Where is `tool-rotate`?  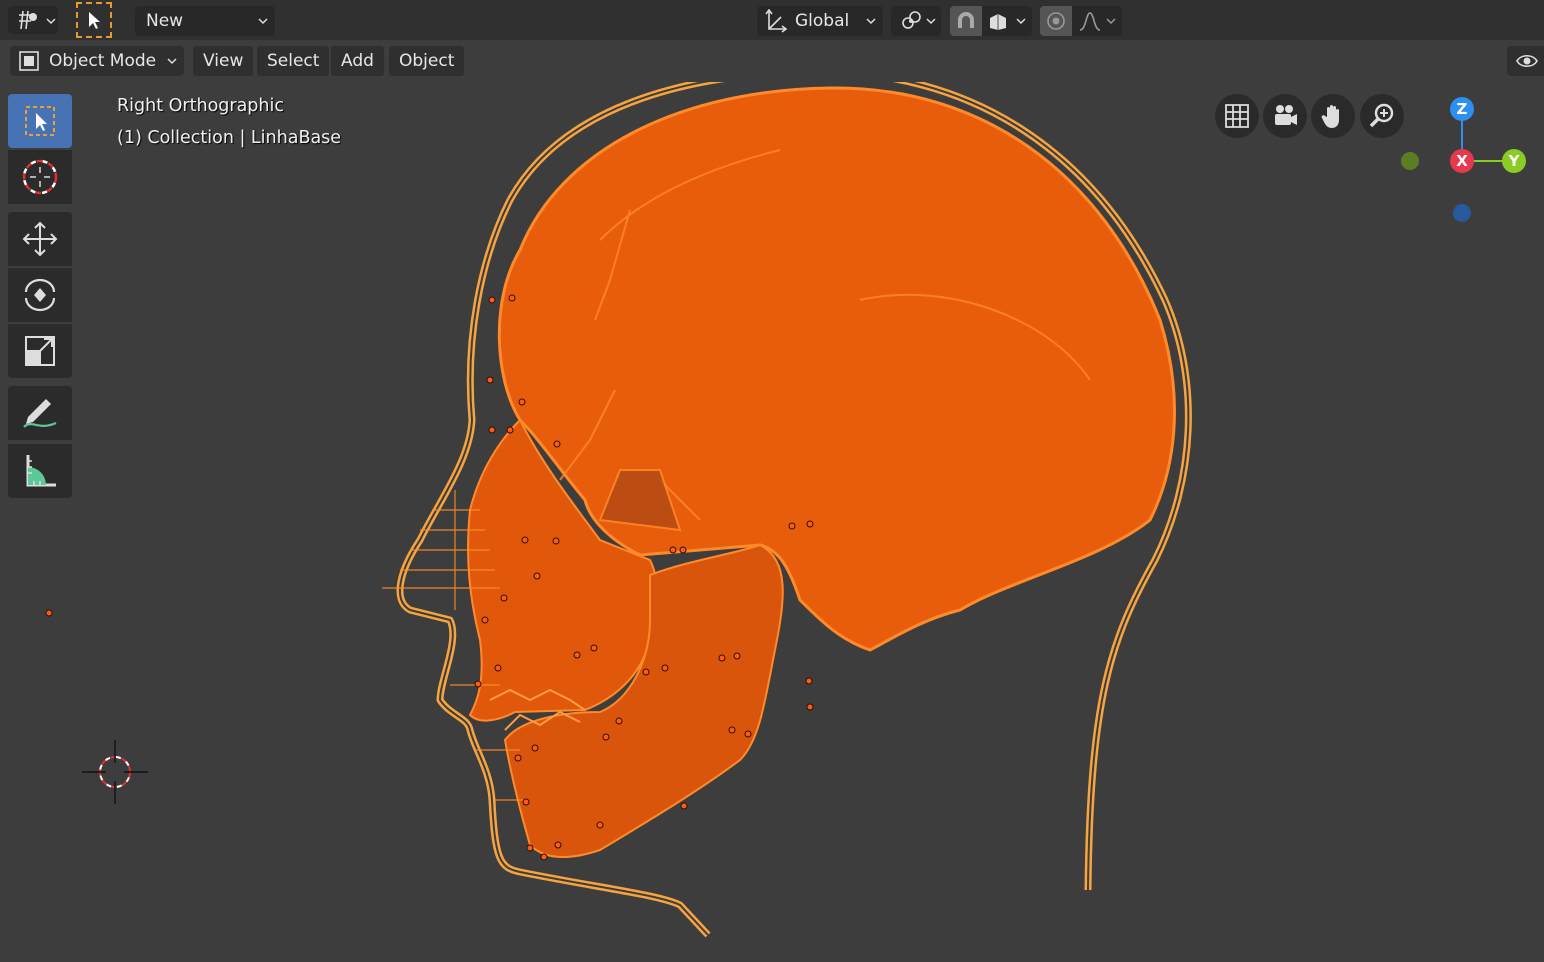 tool-rotate is located at coordinates (40, 295).